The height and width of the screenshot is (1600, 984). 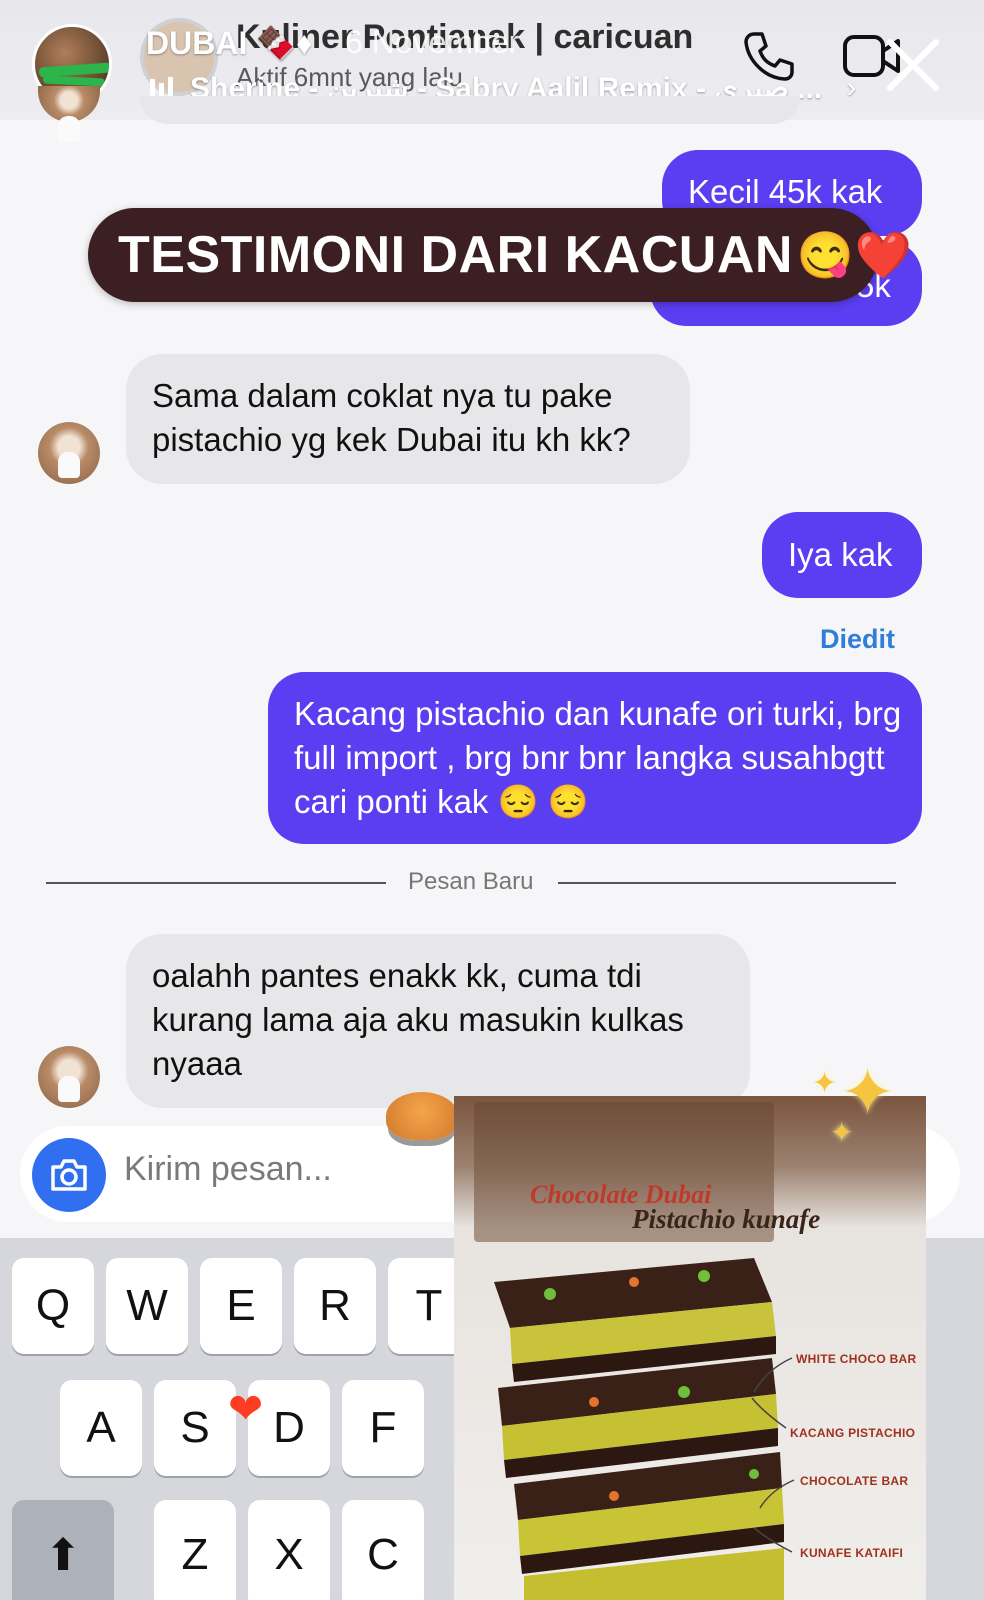 I want to click on key-e: E, so click(x=241, y=1306).